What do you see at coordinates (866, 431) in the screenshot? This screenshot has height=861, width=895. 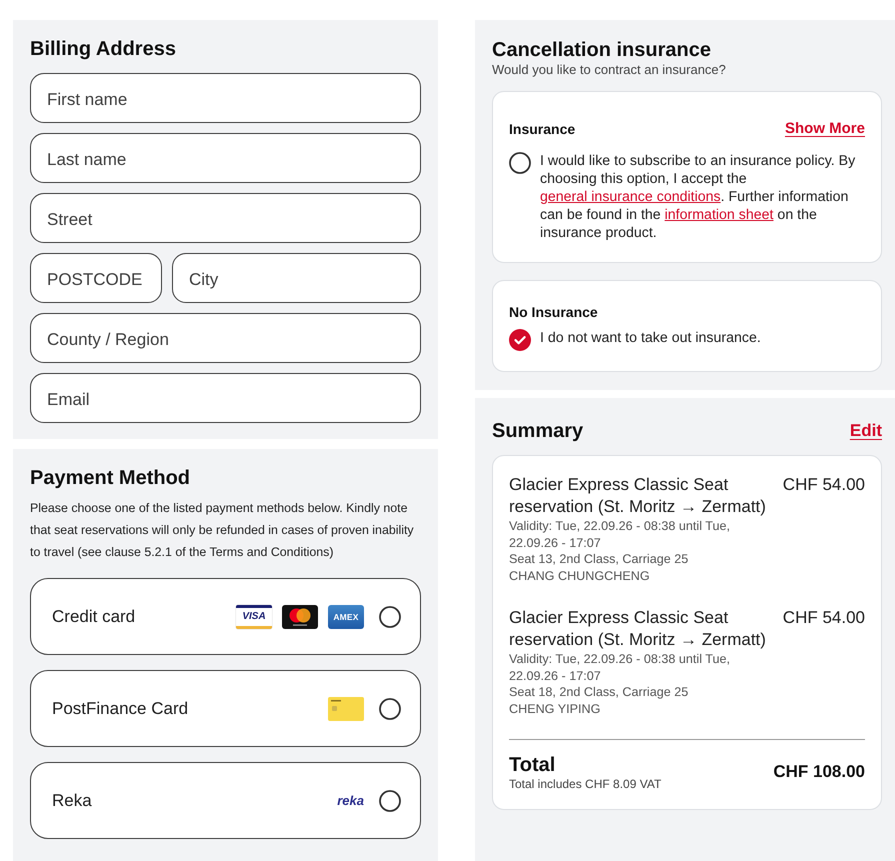 I see `edit-link: Edit` at bounding box center [866, 431].